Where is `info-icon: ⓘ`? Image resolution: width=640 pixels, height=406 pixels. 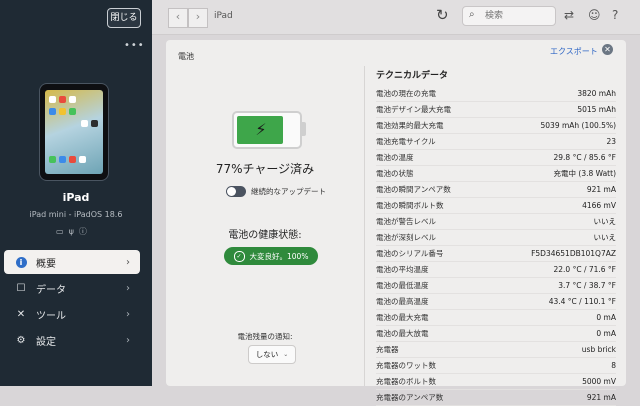 info-icon: ⓘ is located at coordinates (85, 231).